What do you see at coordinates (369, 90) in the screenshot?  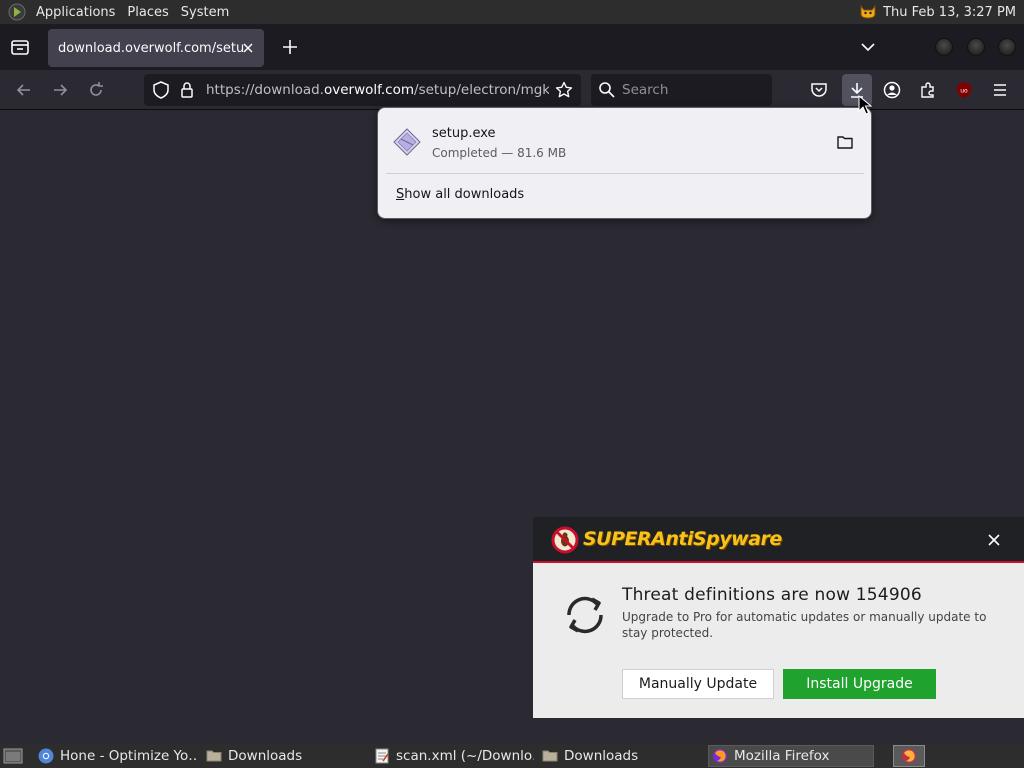 I see `url-host: overwolf.com` at bounding box center [369, 90].